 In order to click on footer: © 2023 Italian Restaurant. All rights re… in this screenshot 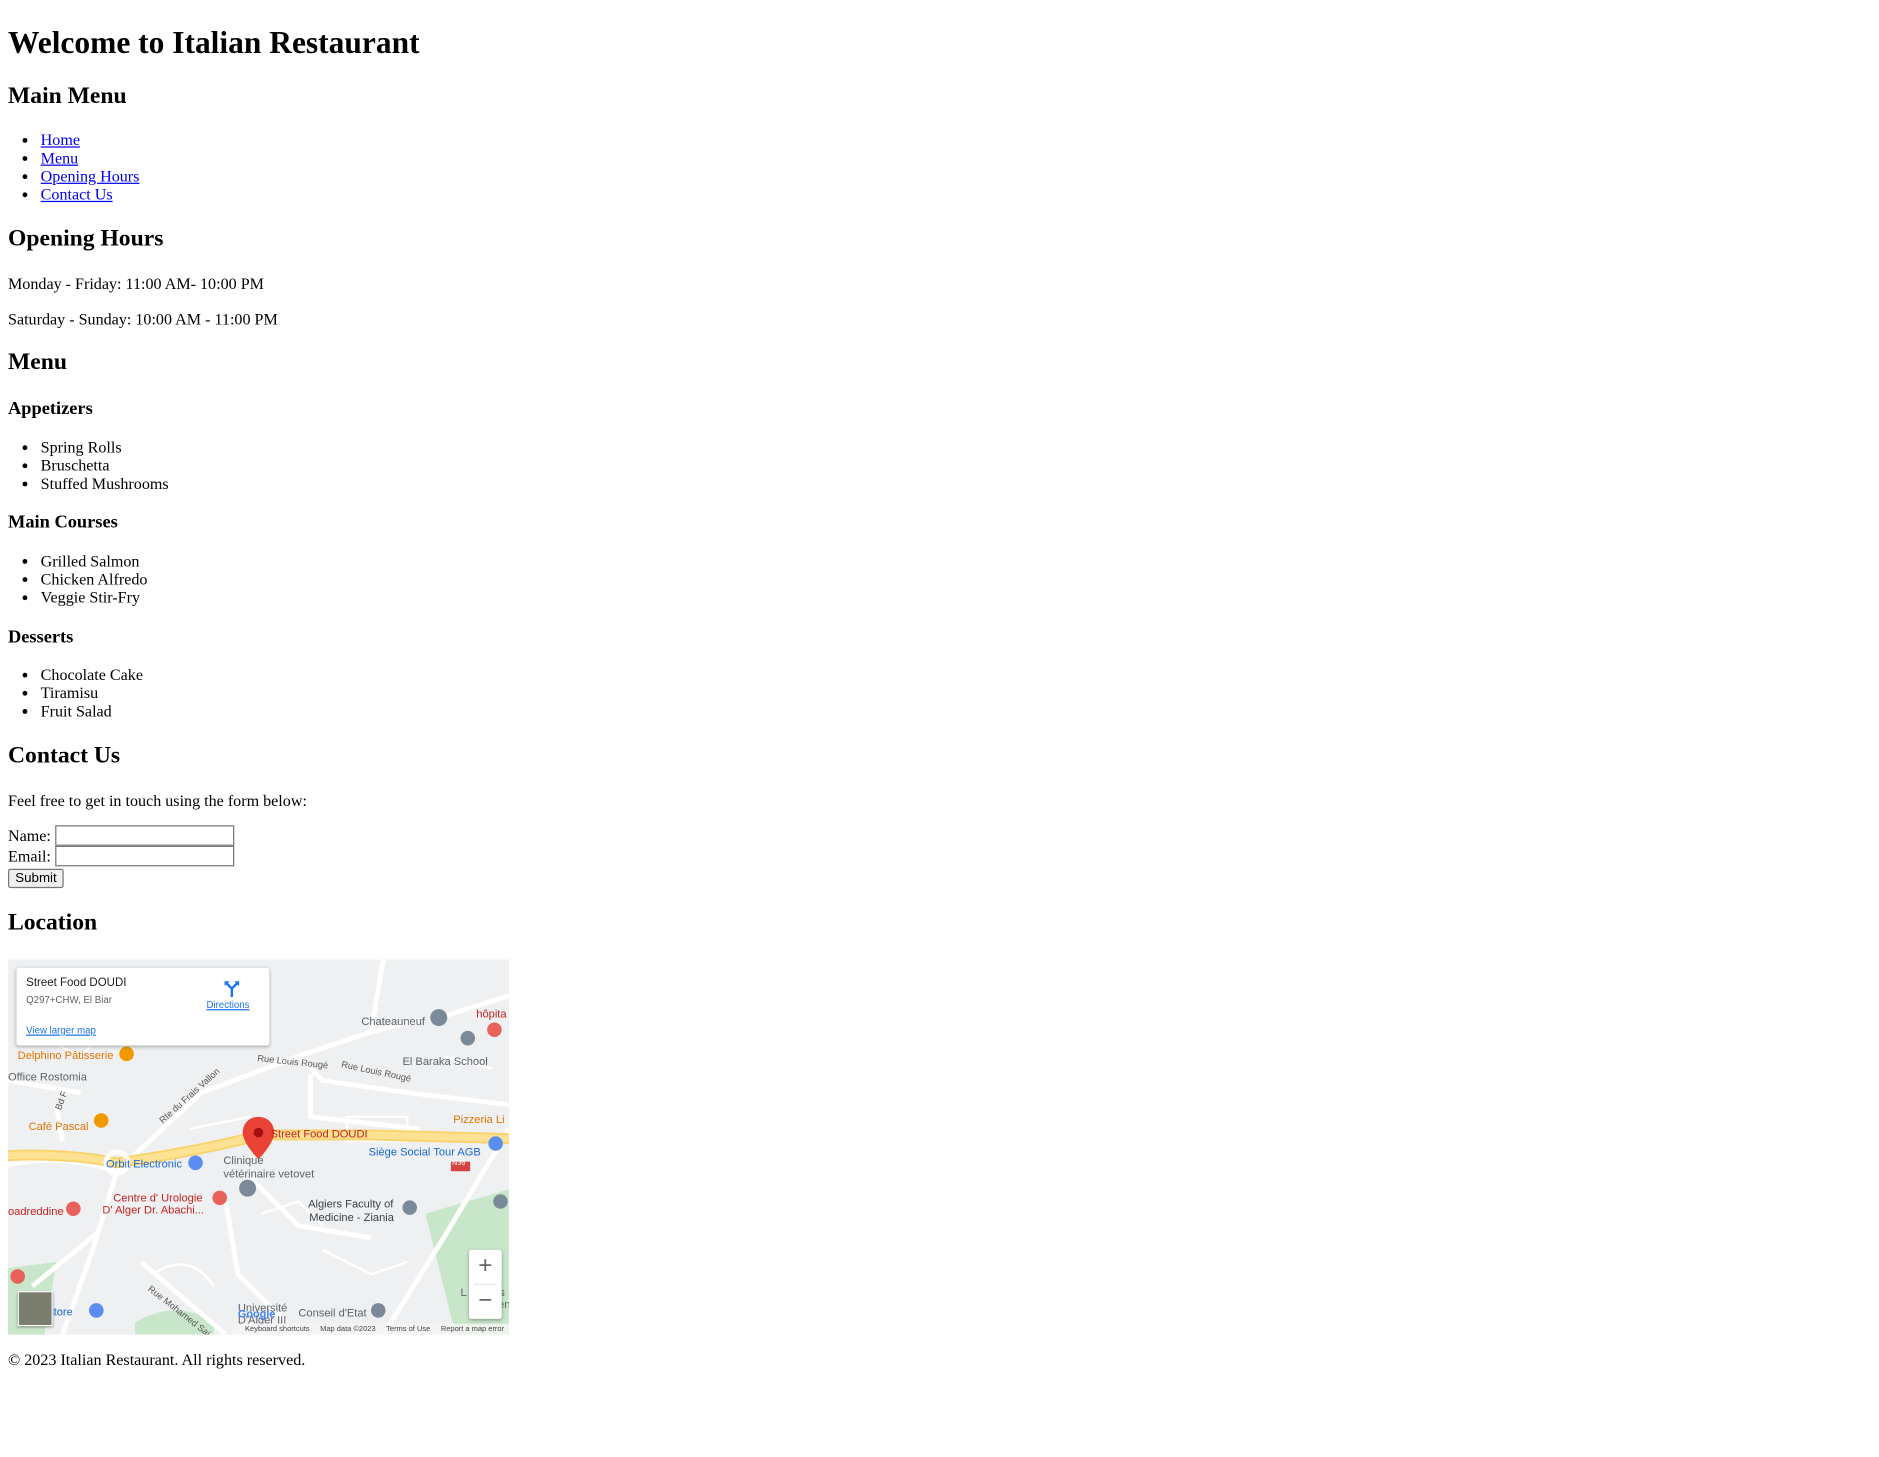, I will do `click(943, 1359)`.